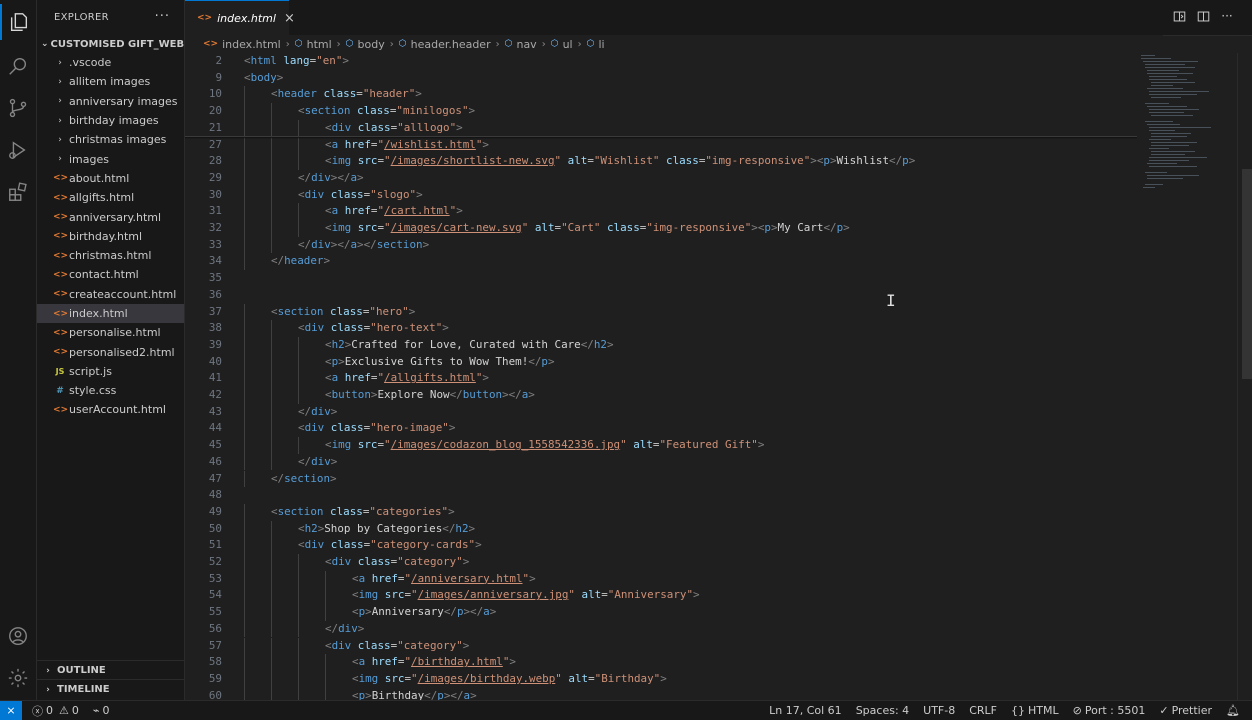  Describe the element at coordinates (660, 378) in the screenshot. I see `code-line: 41 <a href="/allgifts.html">` at that location.